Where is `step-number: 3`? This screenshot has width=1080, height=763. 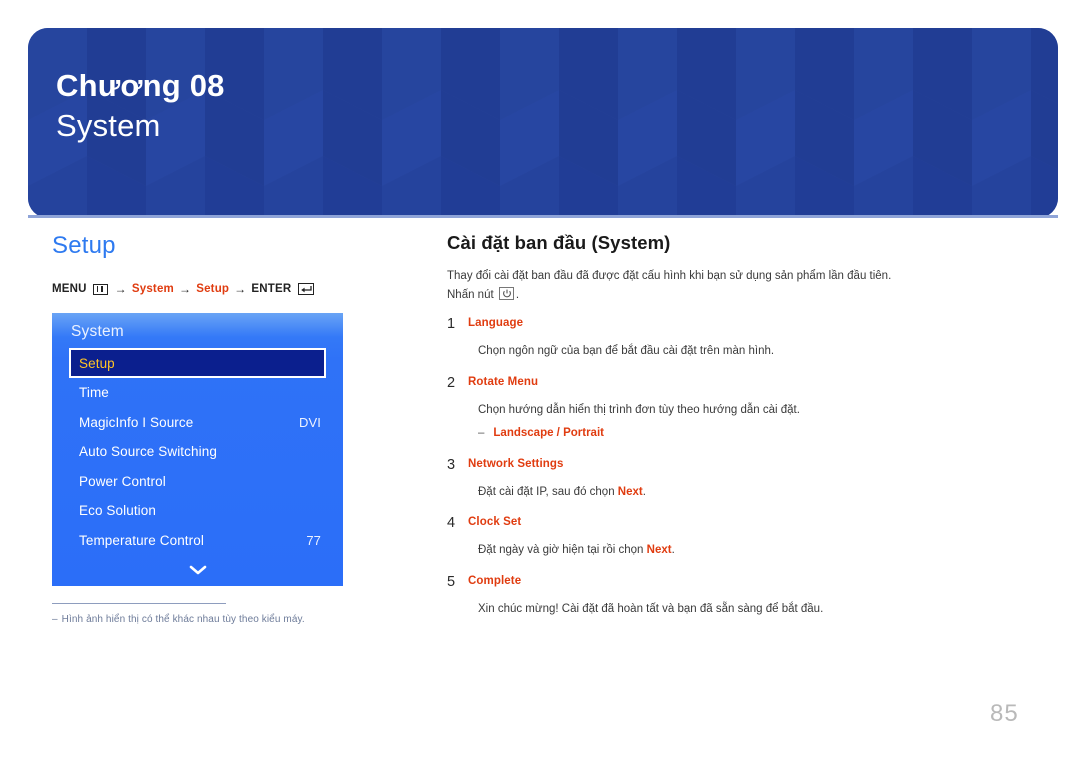 step-number: 3 is located at coordinates (451, 464).